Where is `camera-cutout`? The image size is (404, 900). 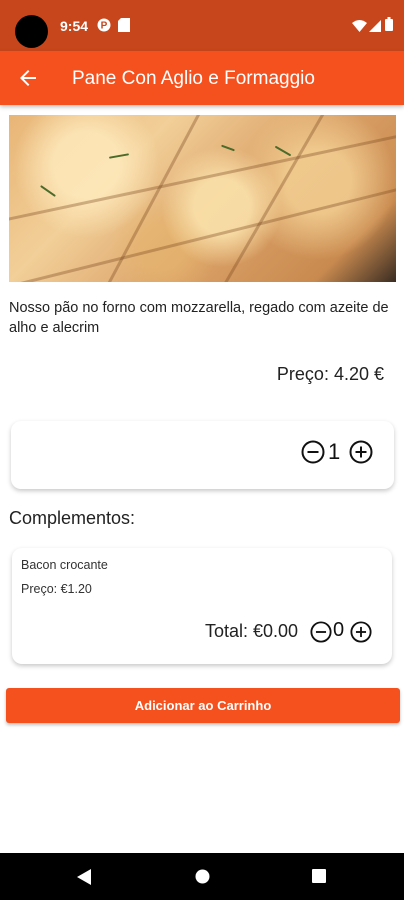 camera-cutout is located at coordinates (31, 31).